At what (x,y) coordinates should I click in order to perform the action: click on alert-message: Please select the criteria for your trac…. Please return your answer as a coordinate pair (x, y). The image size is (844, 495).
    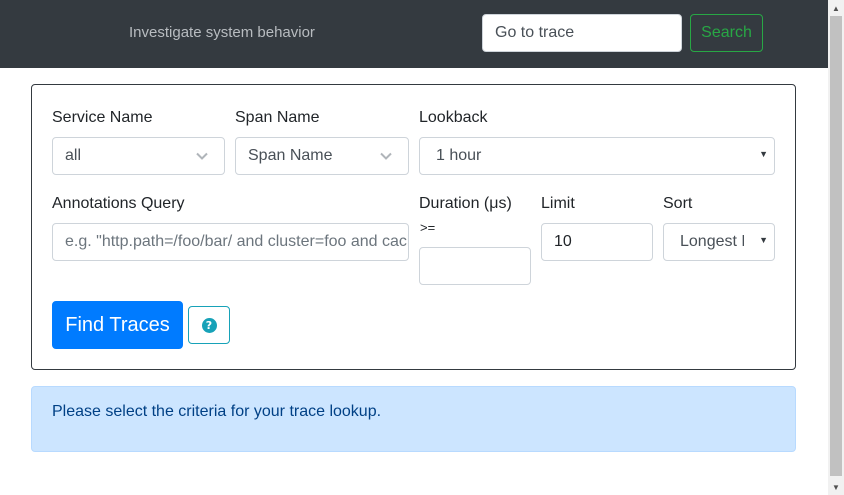
    Looking at the image, I should click on (217, 411).